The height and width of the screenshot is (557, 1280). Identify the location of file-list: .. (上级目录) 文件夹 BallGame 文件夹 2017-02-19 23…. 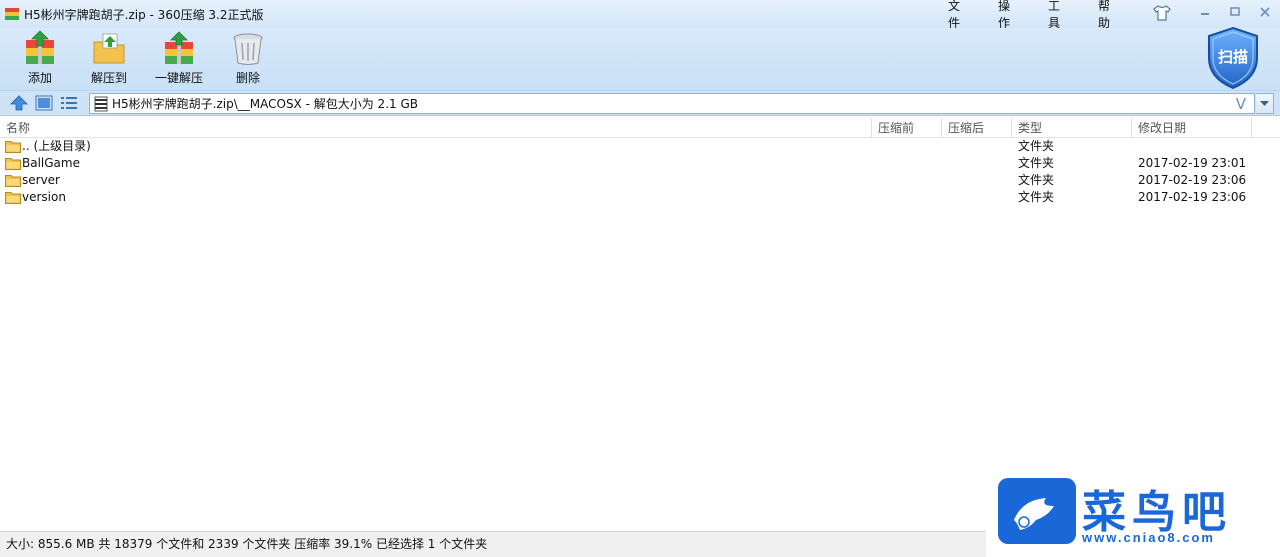
(640, 172).